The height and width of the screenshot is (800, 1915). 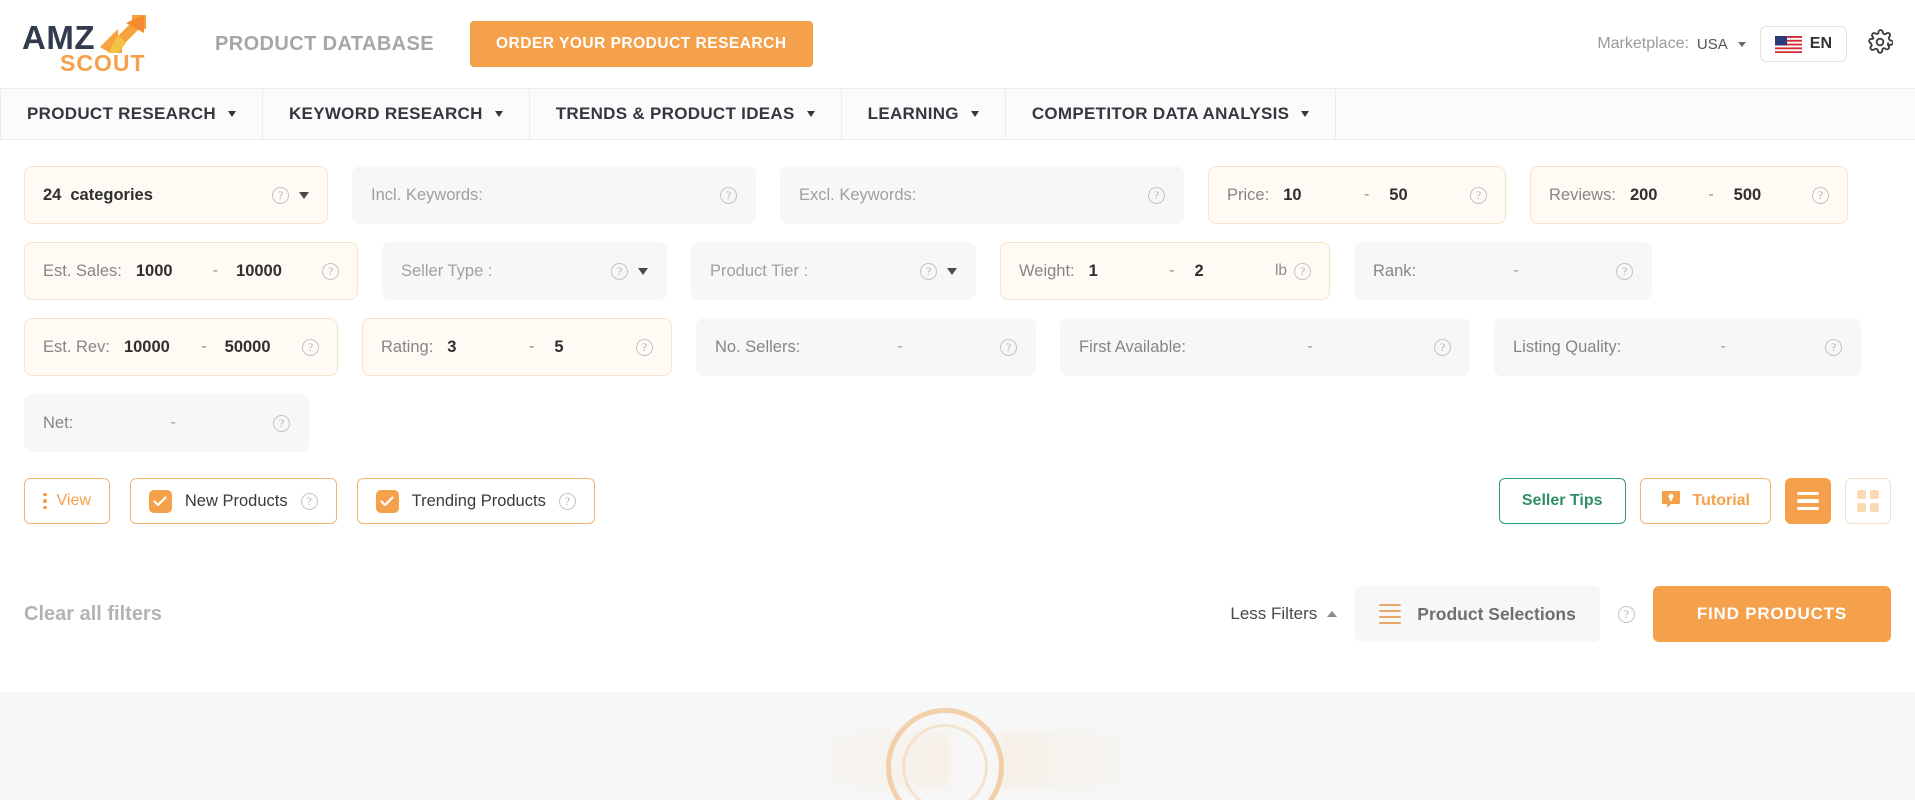 I want to click on categories-count: 24, so click(x=52, y=194).